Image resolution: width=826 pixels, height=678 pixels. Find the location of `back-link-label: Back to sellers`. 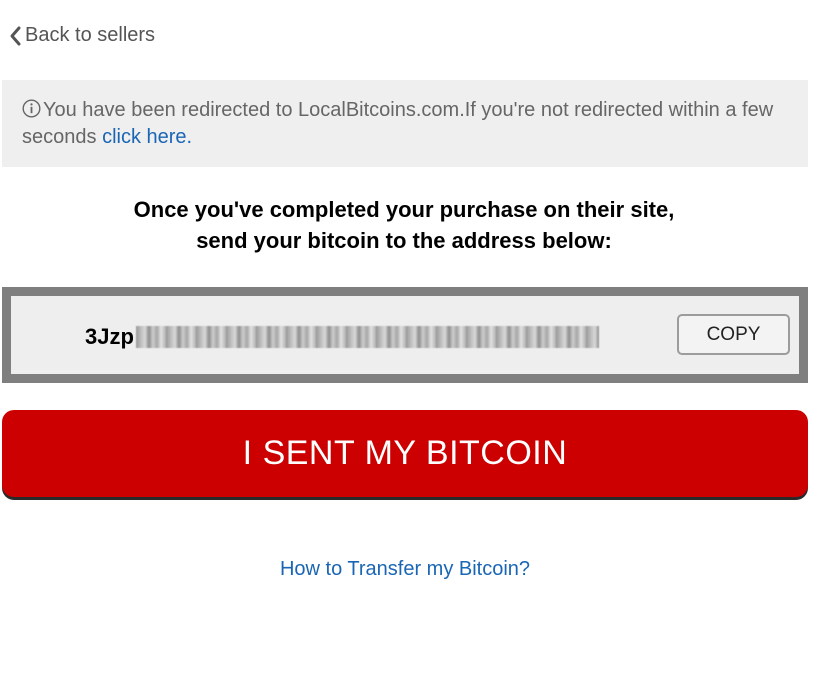

back-link-label: Back to sellers is located at coordinates (90, 35).